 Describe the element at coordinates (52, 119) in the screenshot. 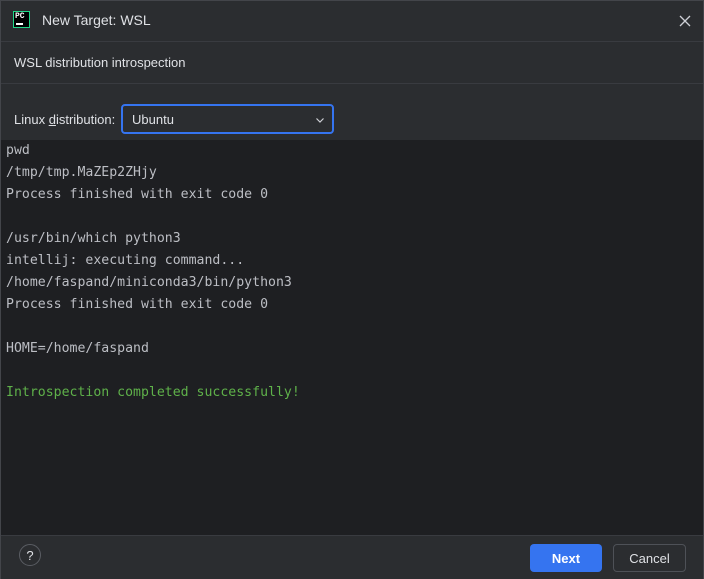

I see `distribution-label-mnemonic: d` at that location.